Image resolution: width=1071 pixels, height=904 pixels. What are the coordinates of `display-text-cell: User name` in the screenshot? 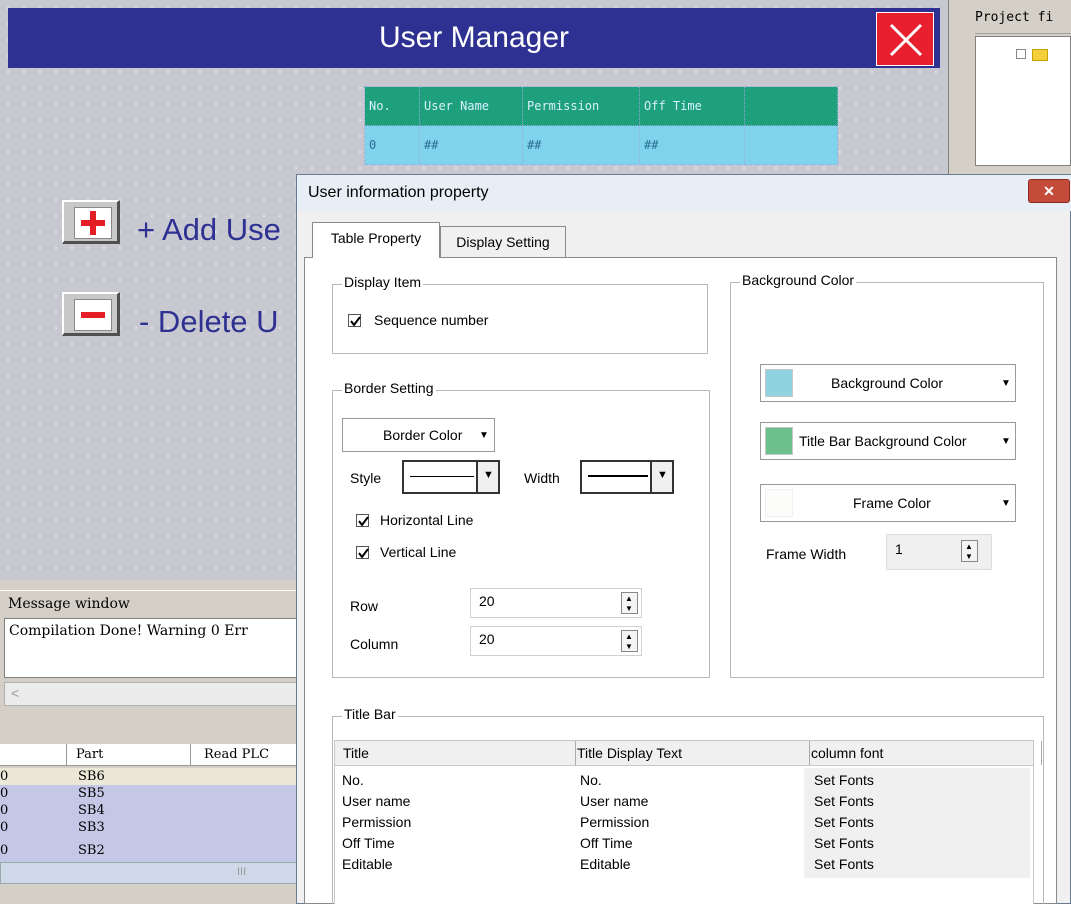 It's located at (614, 801).